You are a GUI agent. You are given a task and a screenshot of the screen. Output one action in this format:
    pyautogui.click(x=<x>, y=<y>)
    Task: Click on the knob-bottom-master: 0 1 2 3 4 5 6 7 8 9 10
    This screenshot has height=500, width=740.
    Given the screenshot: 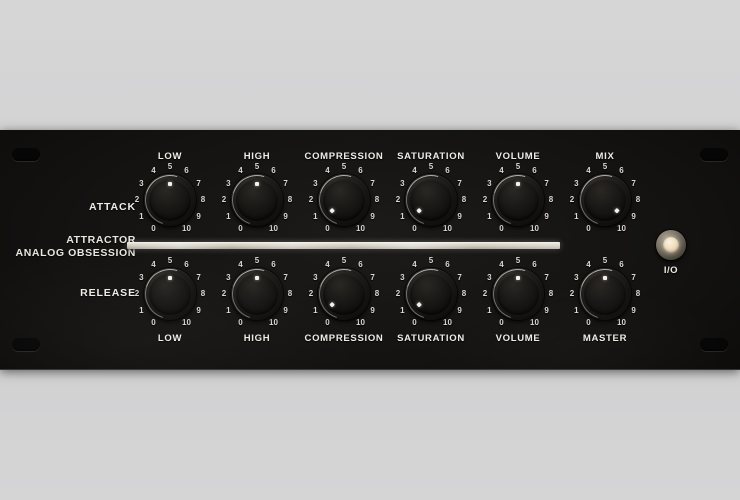 What is the action you would take?
    pyautogui.click(x=605, y=293)
    